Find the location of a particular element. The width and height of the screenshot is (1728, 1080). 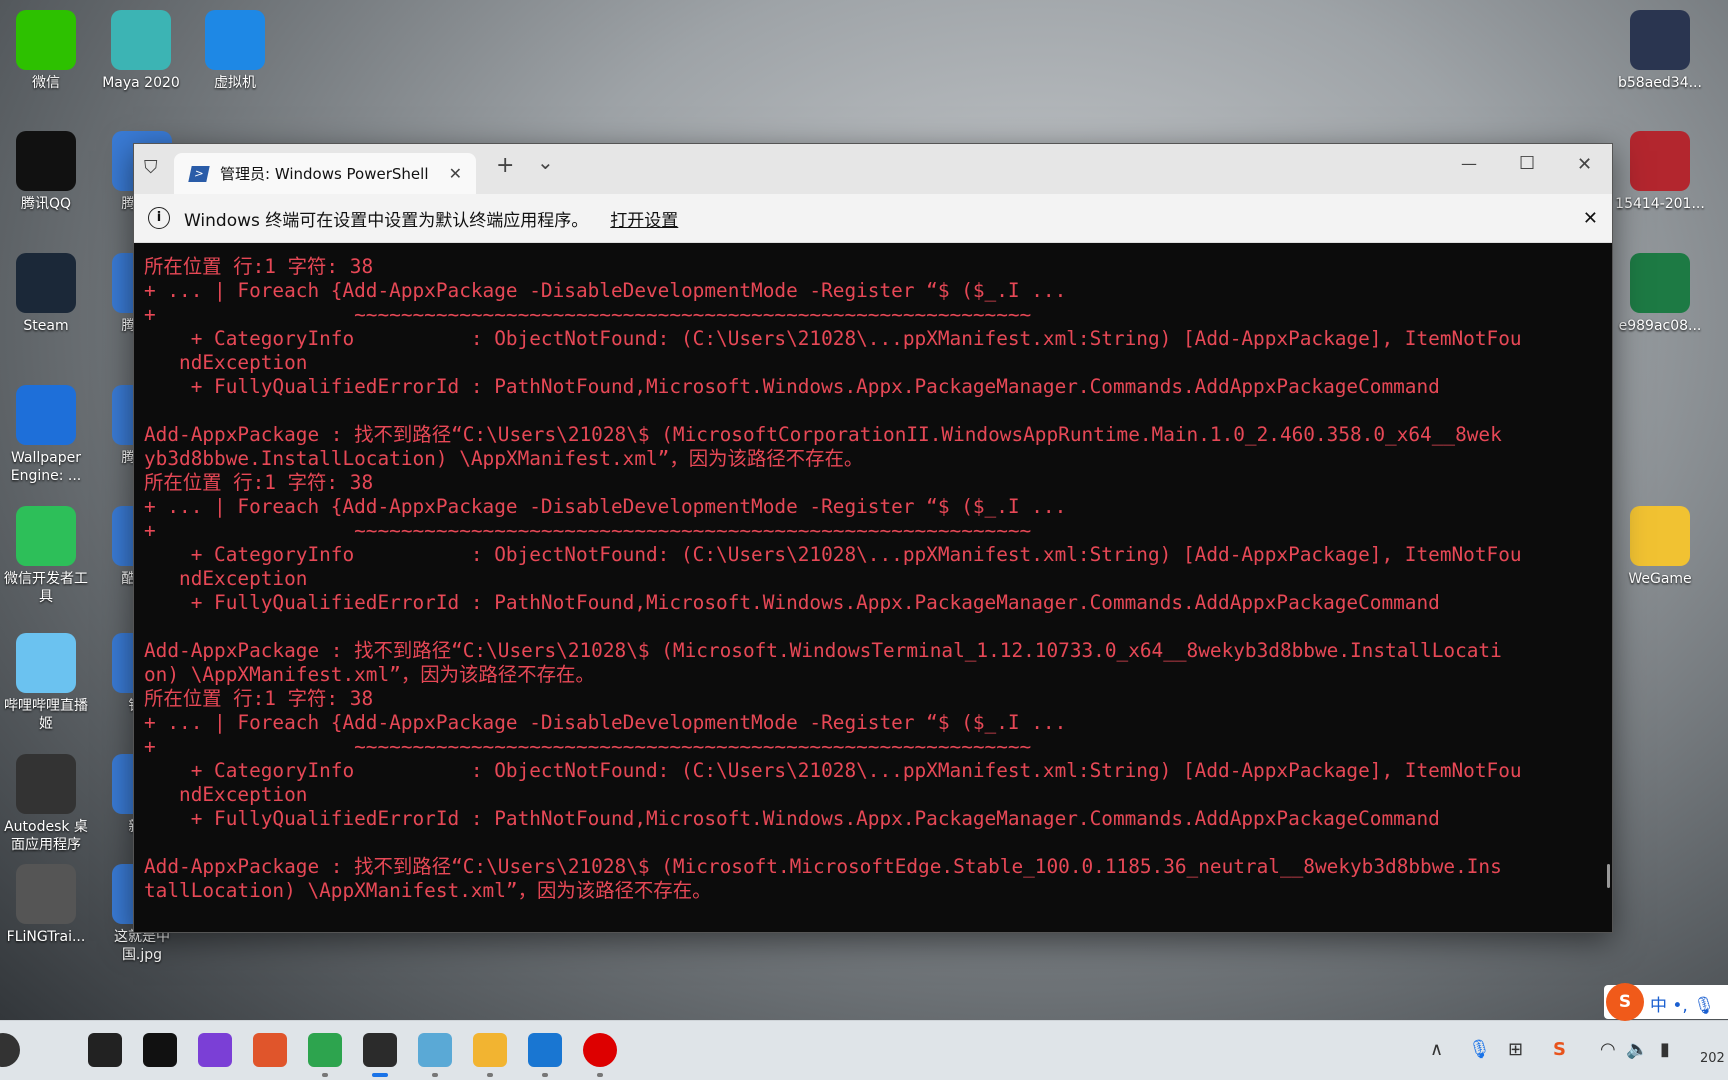

desktop-icon: 微信 is located at coordinates (46, 51).